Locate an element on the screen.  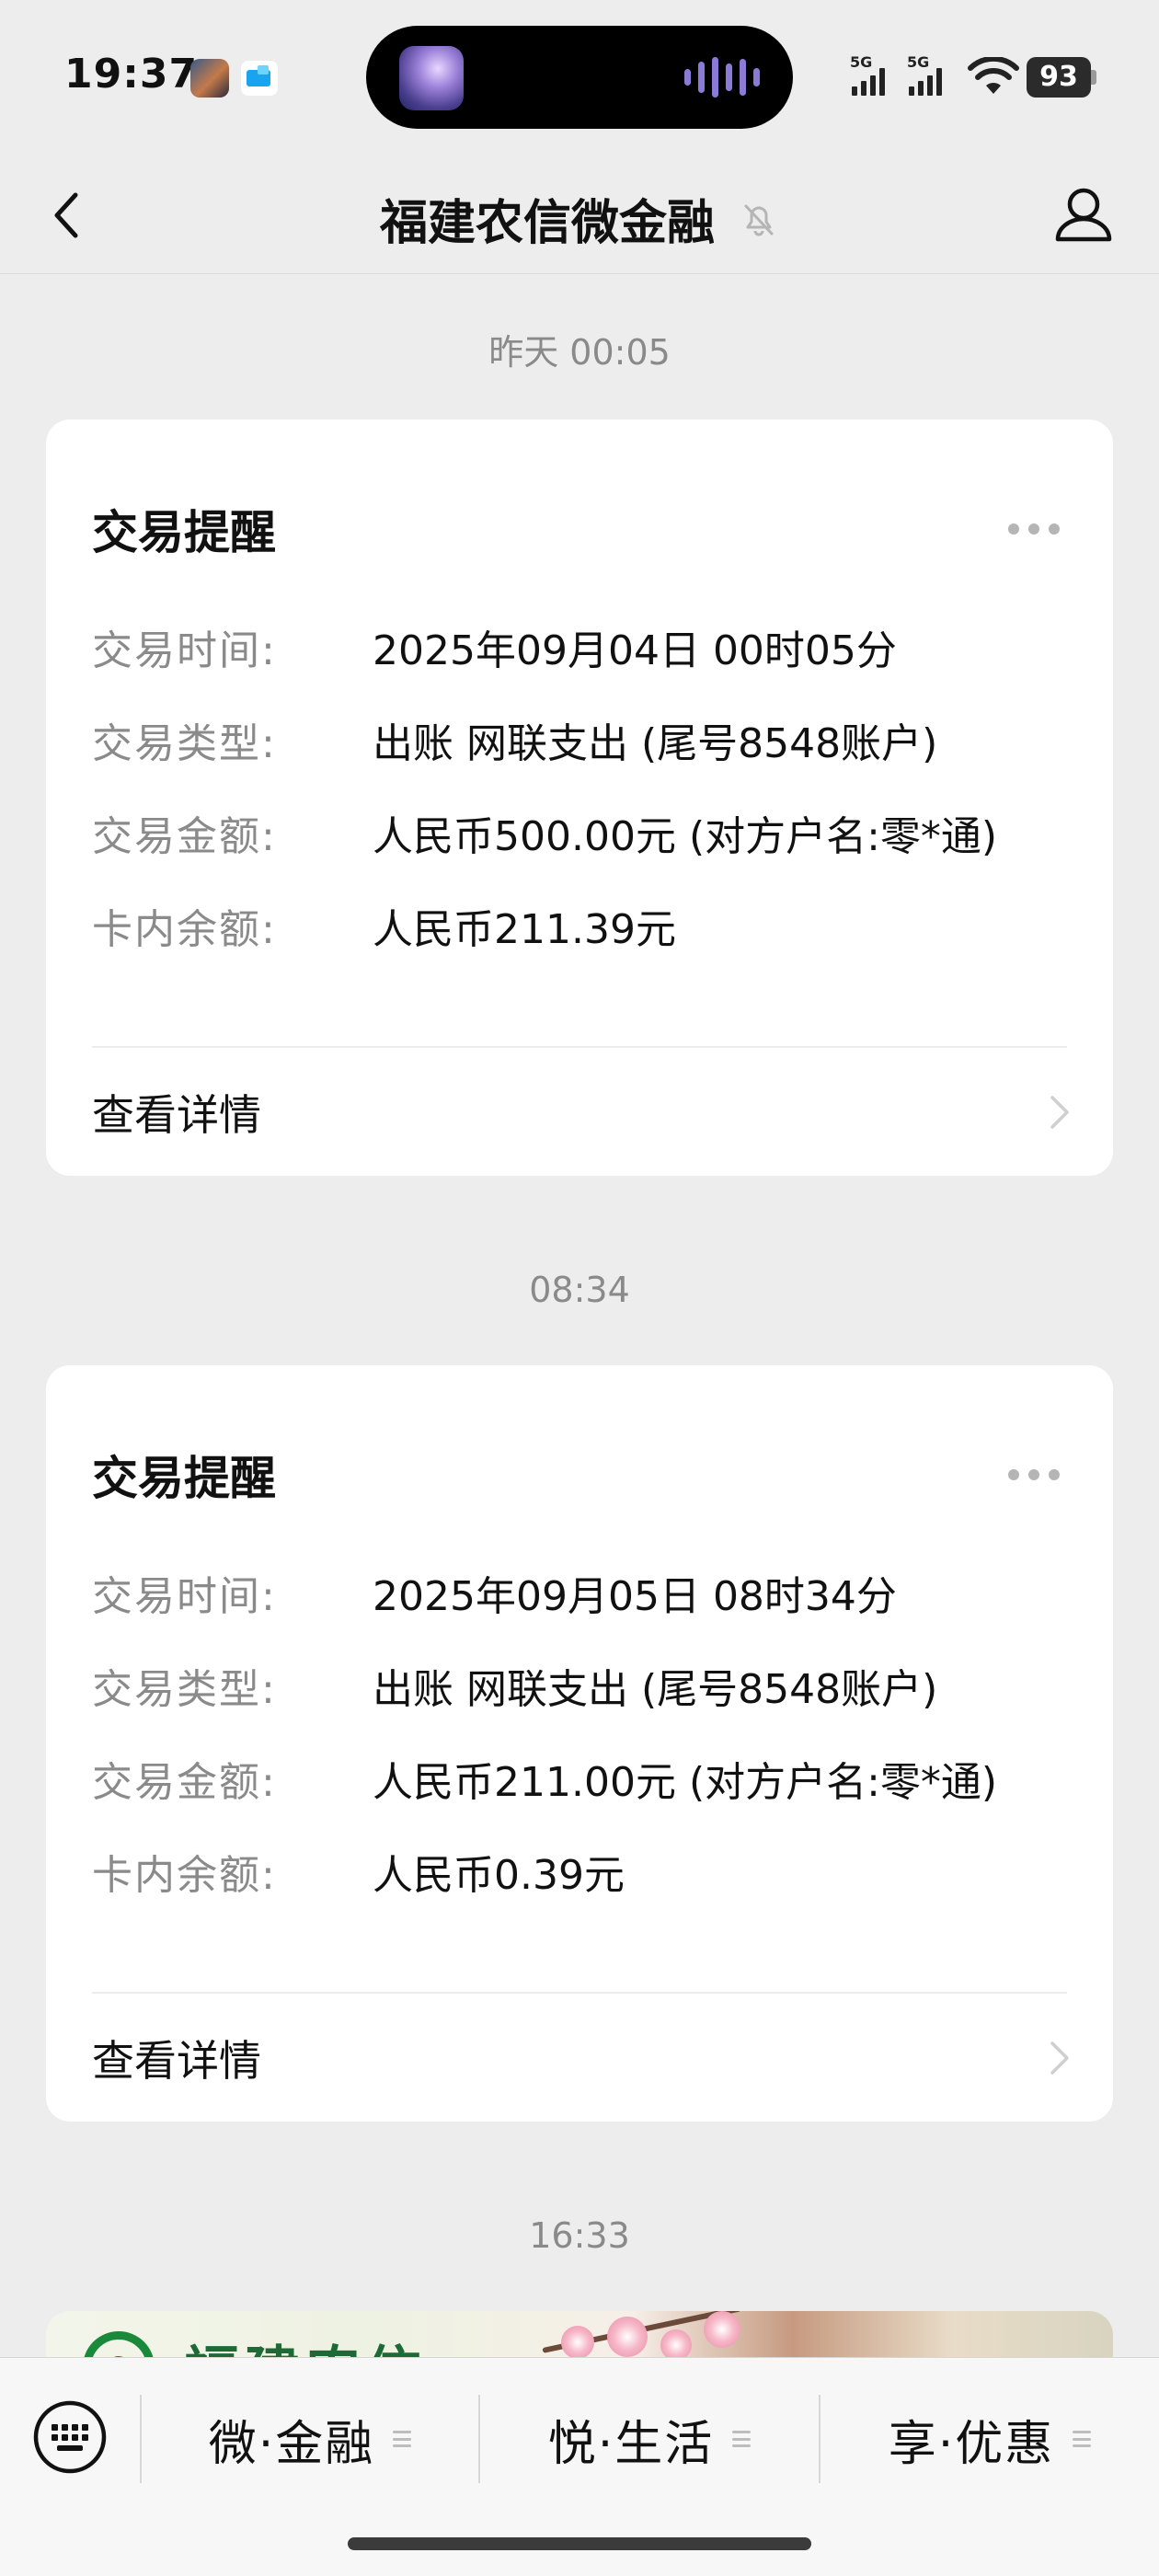
chat-header: 福建农信微金融 is located at coordinates (579, 215).